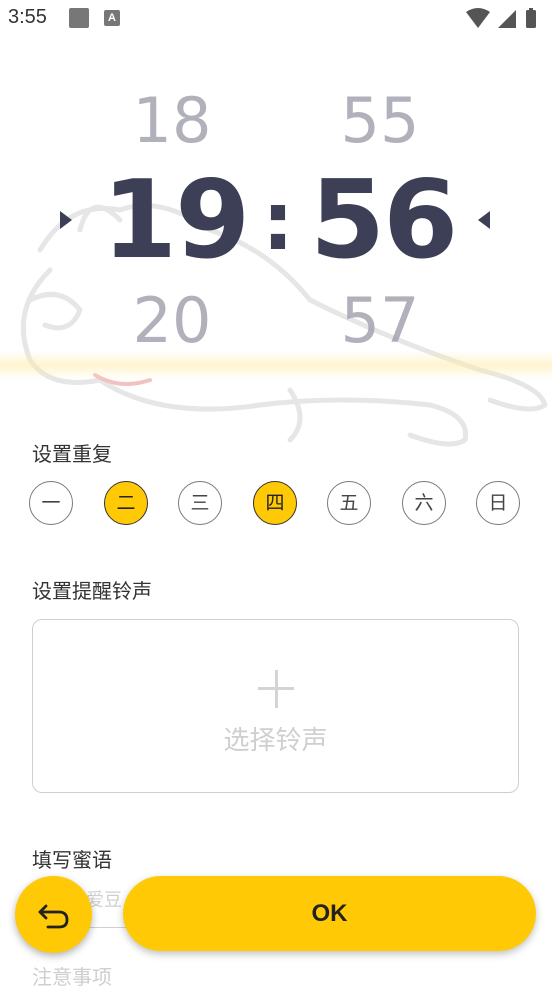  I want to click on hour-prev: 18, so click(172, 120).